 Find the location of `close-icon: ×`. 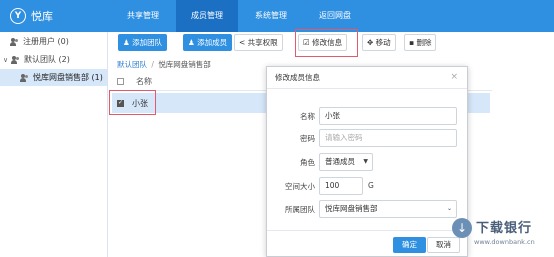

close-icon: × is located at coordinates (454, 77).